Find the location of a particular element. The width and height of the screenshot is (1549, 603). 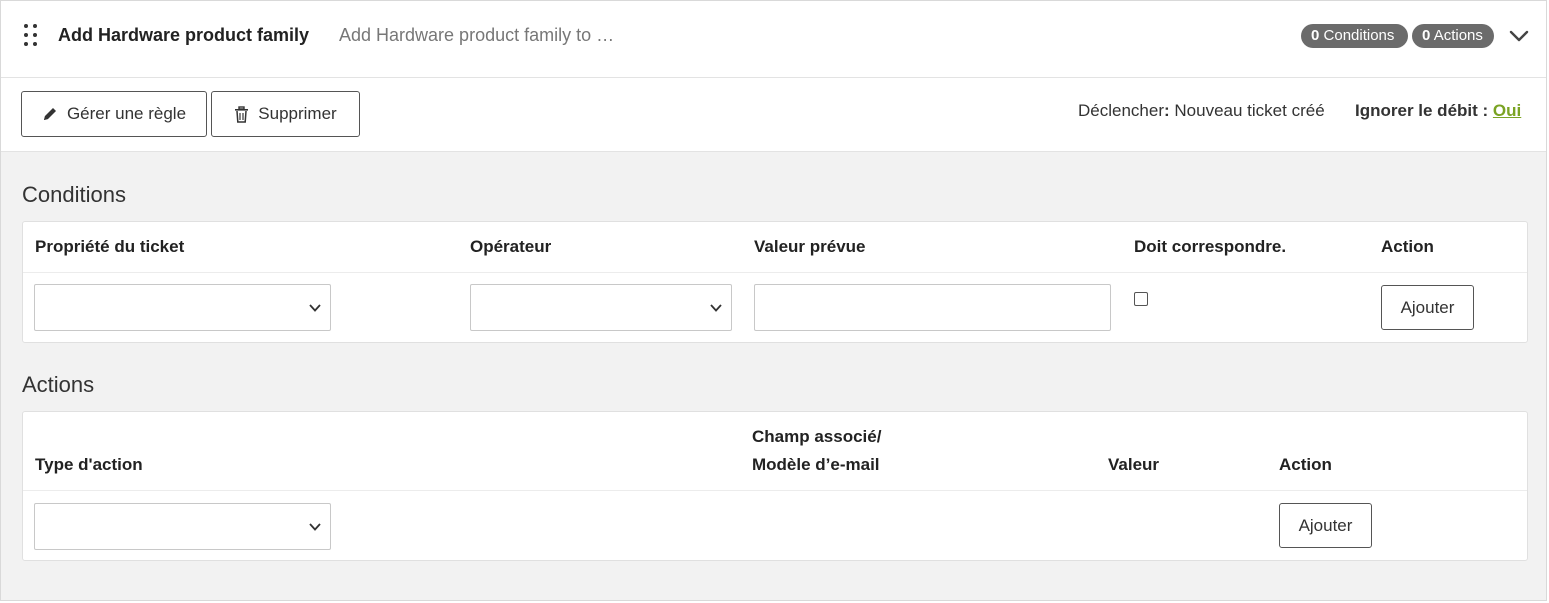

operator-select is located at coordinates (601, 307).